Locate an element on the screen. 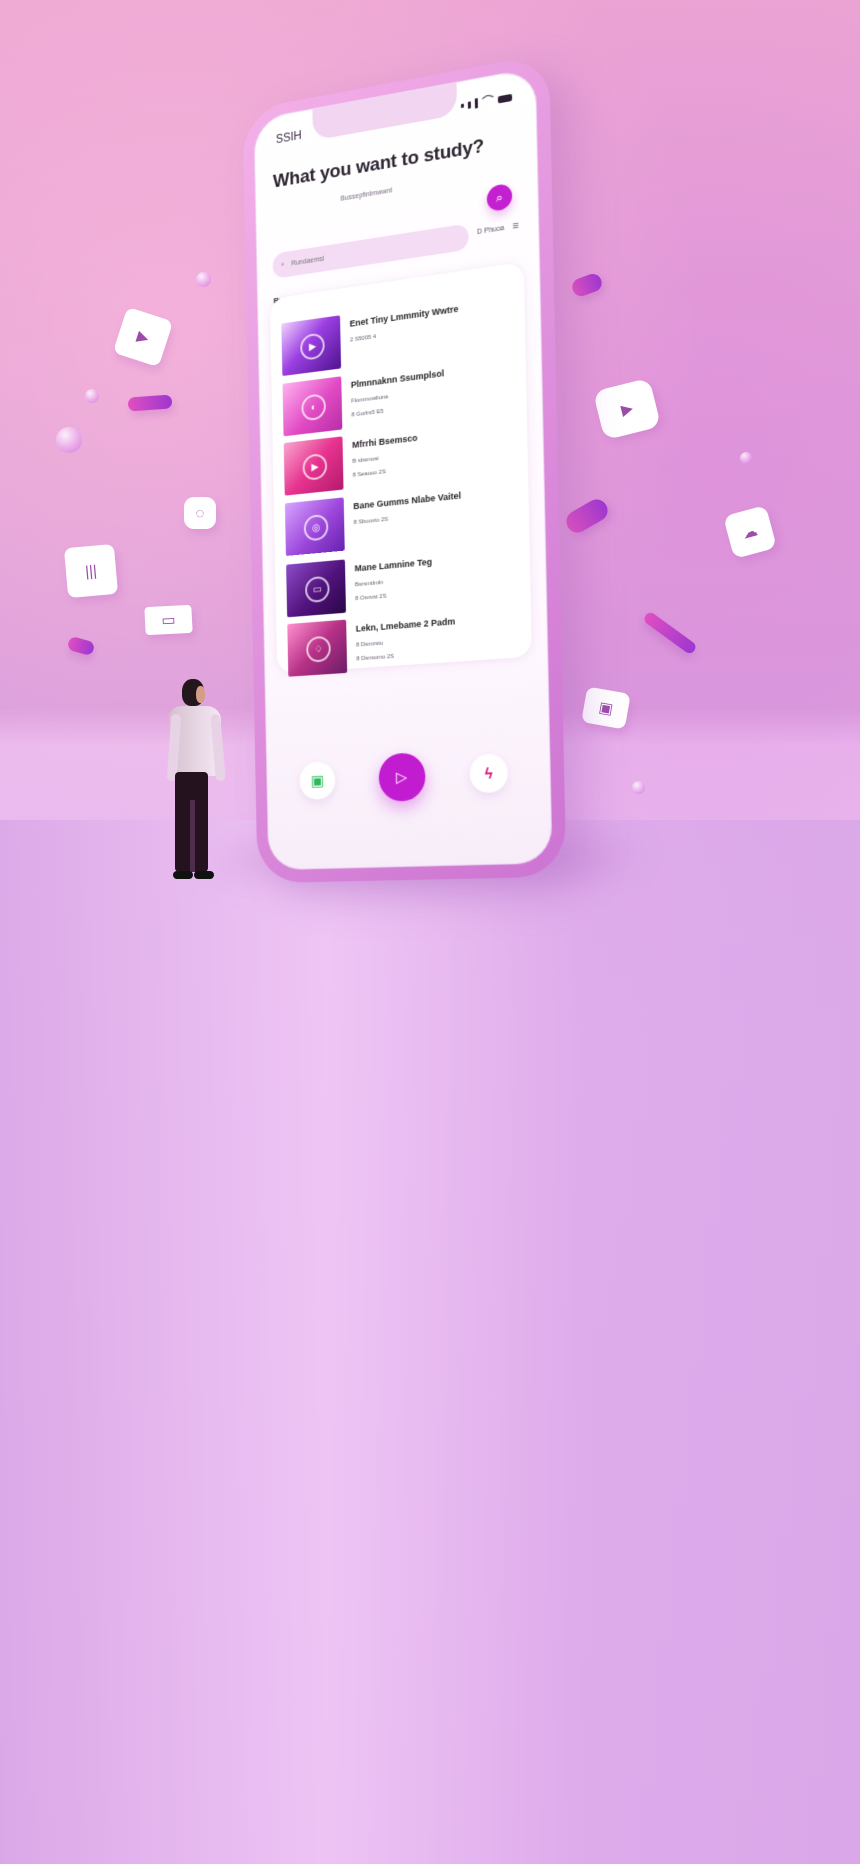 This screenshot has width=860, height=1864. floating-ticket-icon: ▭ is located at coordinates (168, 620).